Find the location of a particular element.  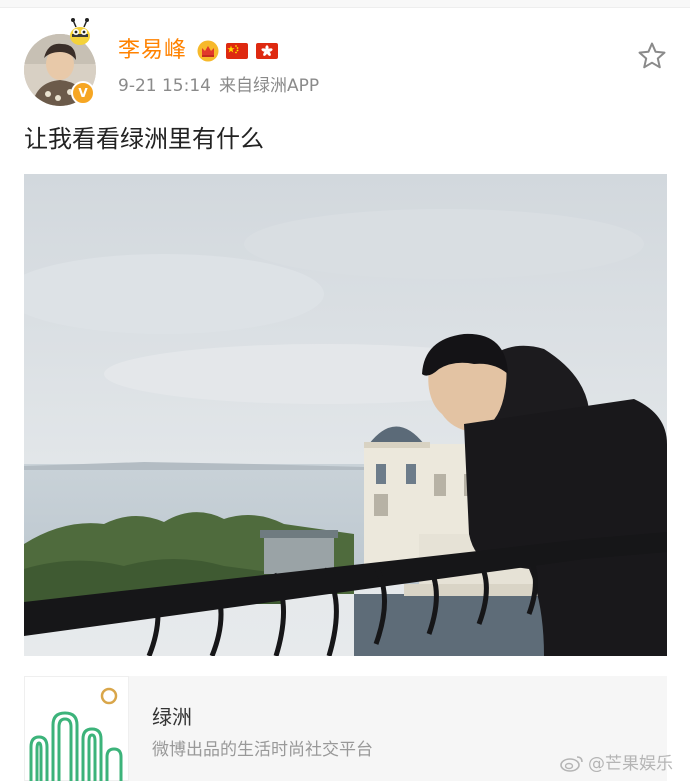

post-source: 来自绿洲APP is located at coordinates (269, 86).